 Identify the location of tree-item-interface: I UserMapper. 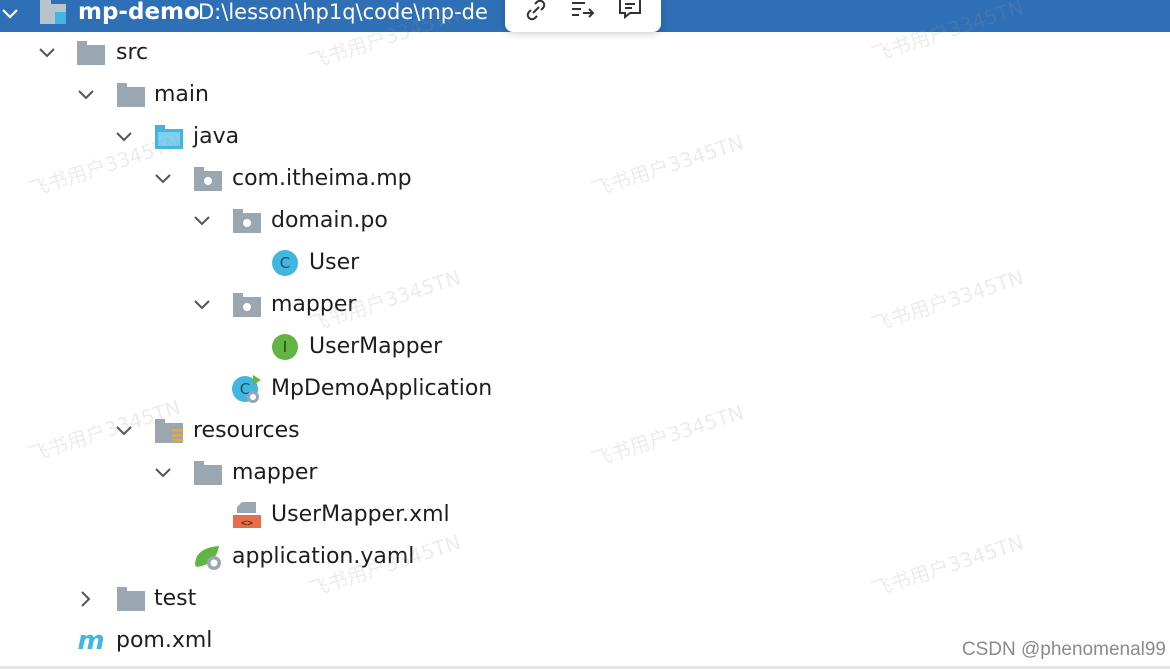
(450, 347).